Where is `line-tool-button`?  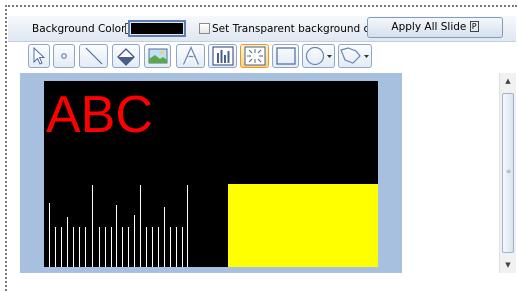 line-tool-button is located at coordinates (93, 56).